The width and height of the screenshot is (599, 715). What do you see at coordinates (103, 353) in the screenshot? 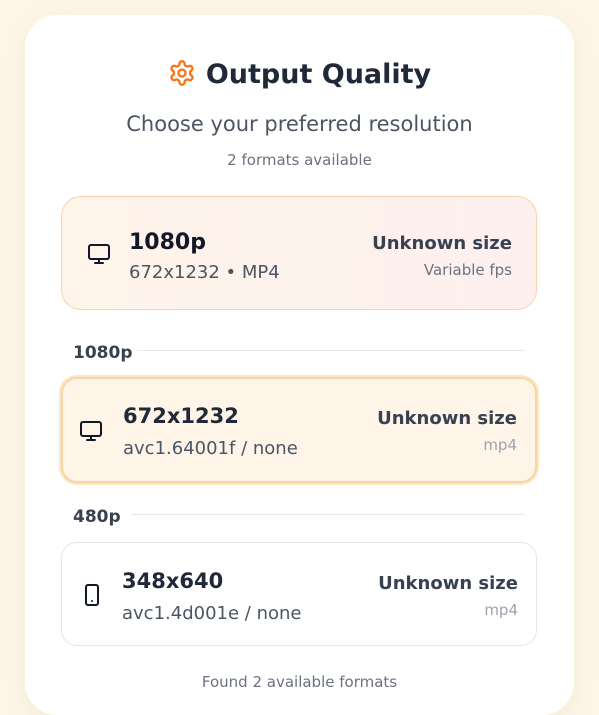
I see `group-label-1080p: 1080p` at bounding box center [103, 353].